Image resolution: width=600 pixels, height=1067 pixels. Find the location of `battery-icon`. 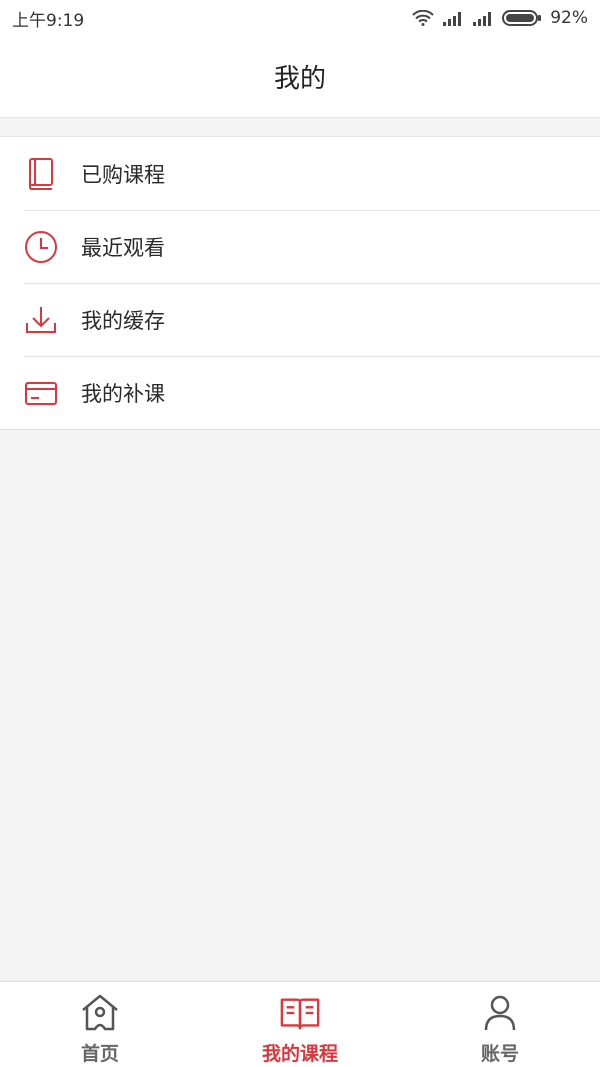

battery-icon is located at coordinates (522, 18).